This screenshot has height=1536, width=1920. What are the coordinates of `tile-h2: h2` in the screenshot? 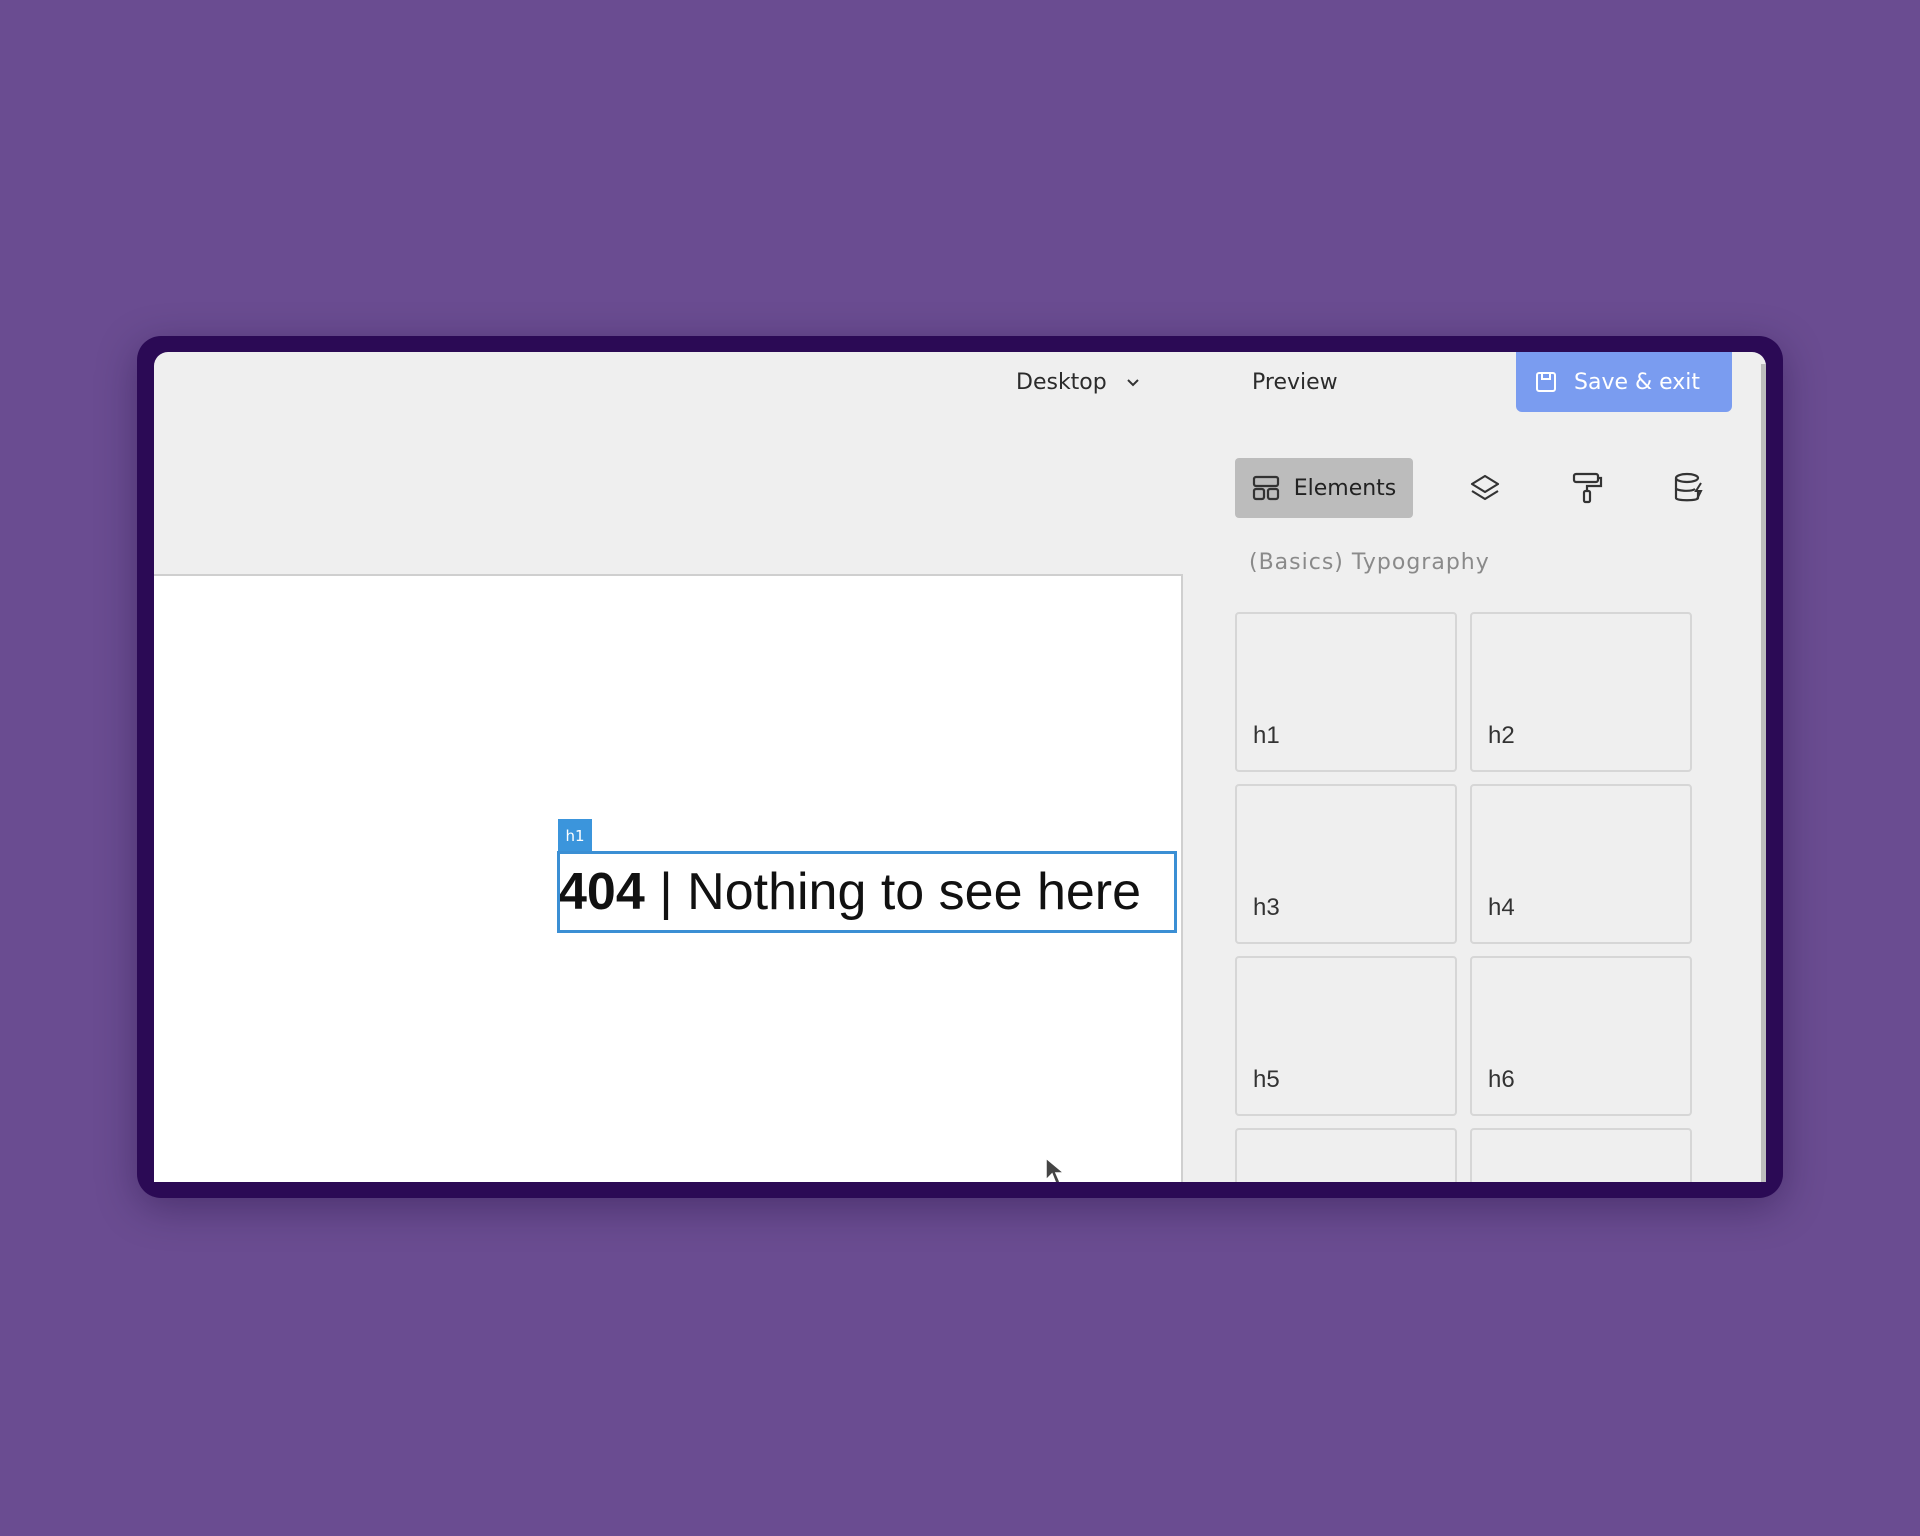 It's located at (1581, 692).